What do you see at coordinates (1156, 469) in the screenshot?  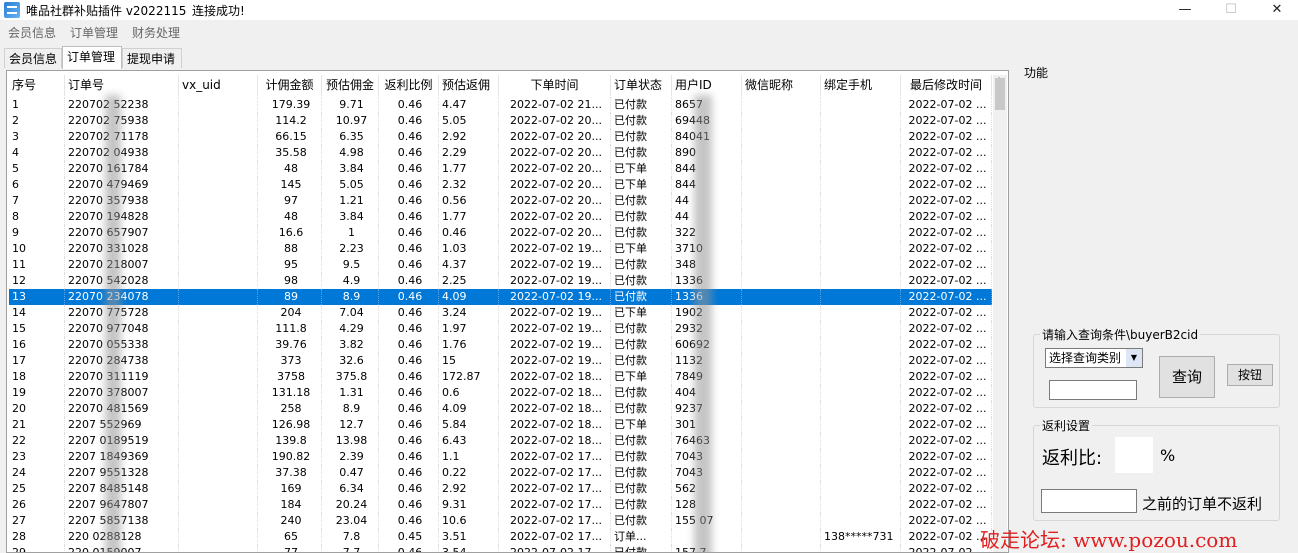 I see `rebate-group: 返利设置 返利比: % 之前的订单不返利` at bounding box center [1156, 469].